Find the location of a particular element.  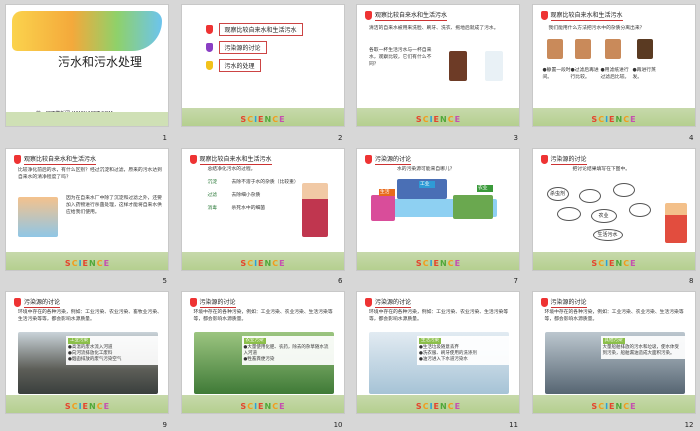

step-text: ●过滤后再进行比较。 is located at coordinates (584, 74).